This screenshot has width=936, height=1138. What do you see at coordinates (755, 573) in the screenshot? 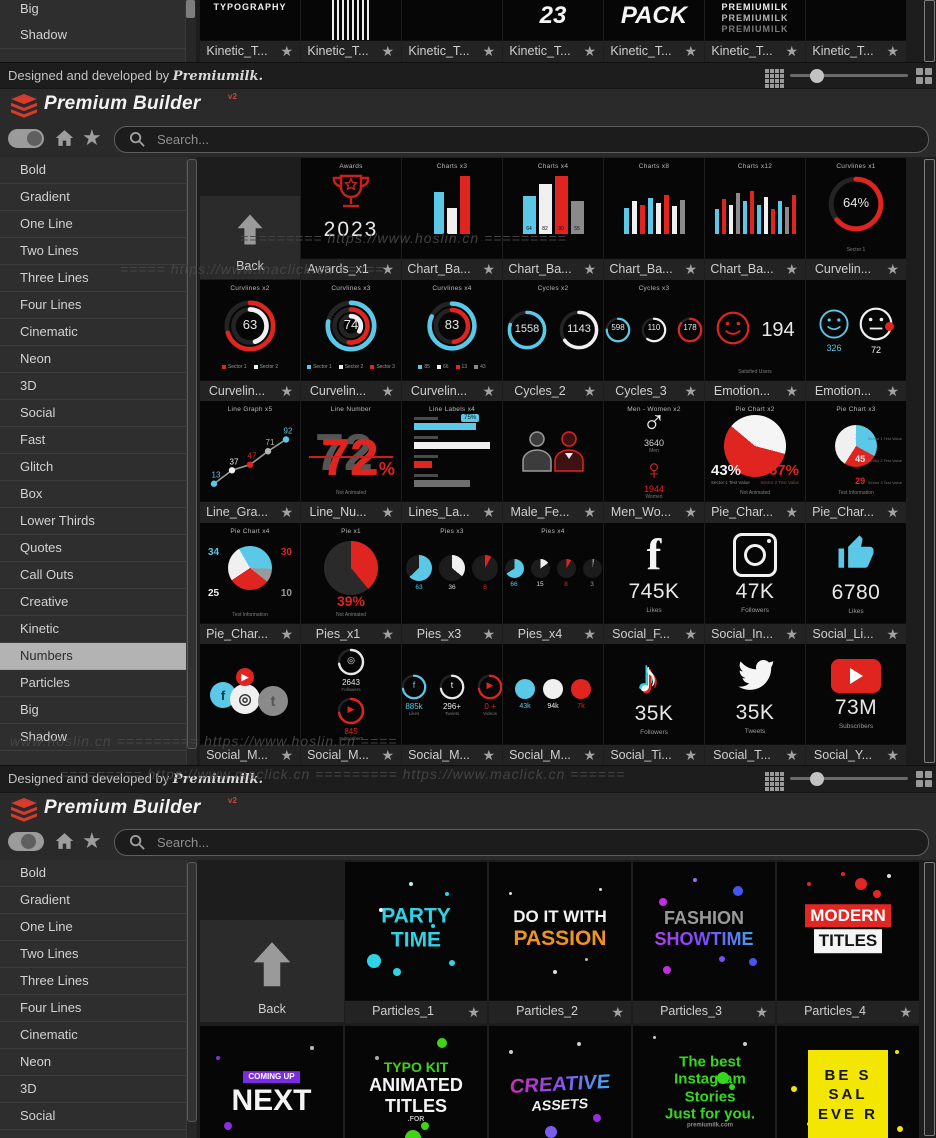
I see `tile-Social_In: 47K Followers` at bounding box center [755, 573].